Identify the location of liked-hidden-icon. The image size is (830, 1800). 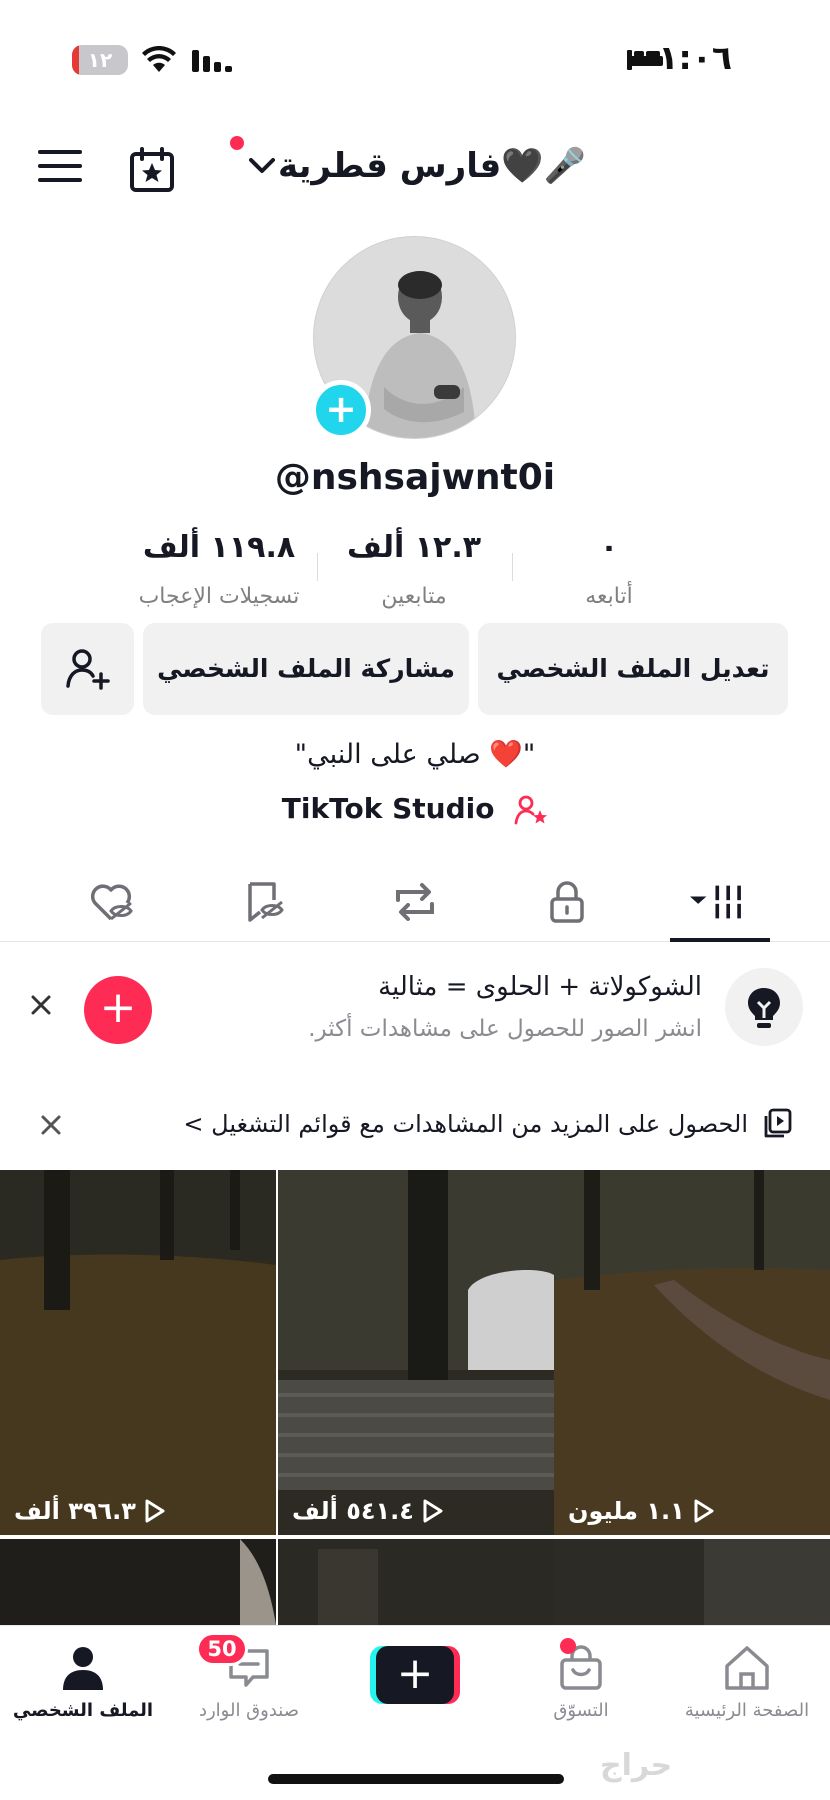
(111, 902).